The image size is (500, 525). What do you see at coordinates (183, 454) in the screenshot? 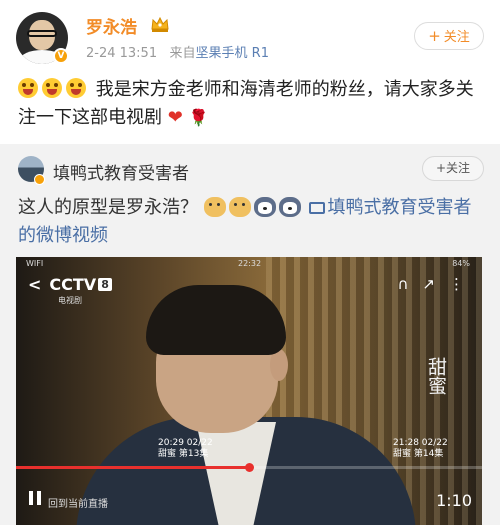
I see `episode-13-title: 甜蜜 第13集` at bounding box center [183, 454].